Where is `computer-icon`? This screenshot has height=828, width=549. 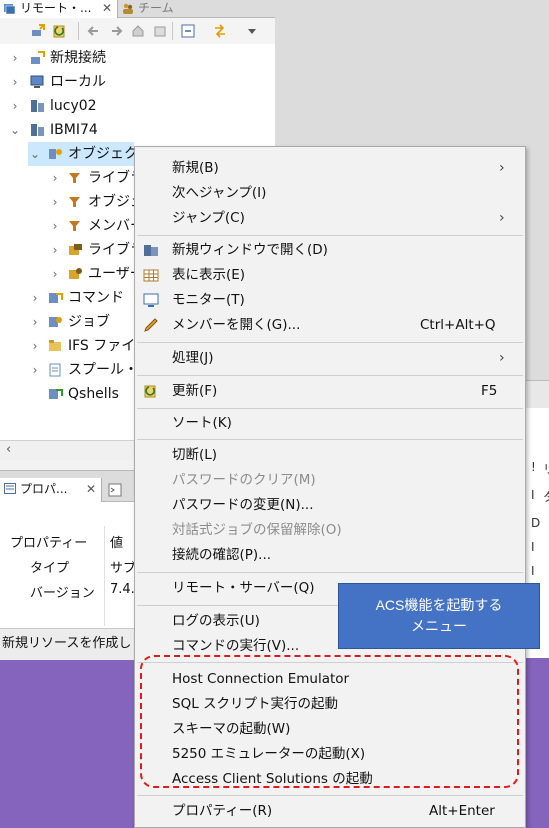 computer-icon is located at coordinates (37, 81).